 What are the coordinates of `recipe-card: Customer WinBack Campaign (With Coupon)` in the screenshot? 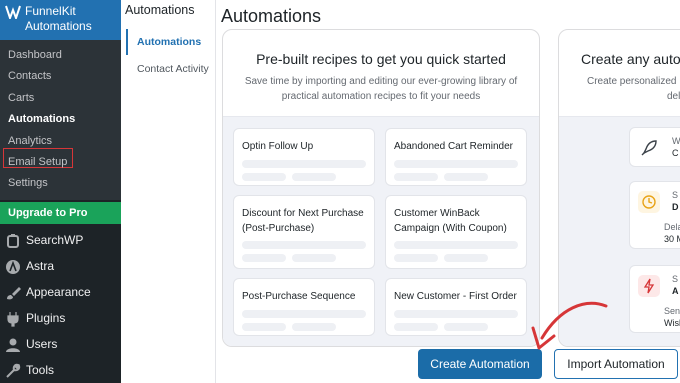 It's located at (456, 232).